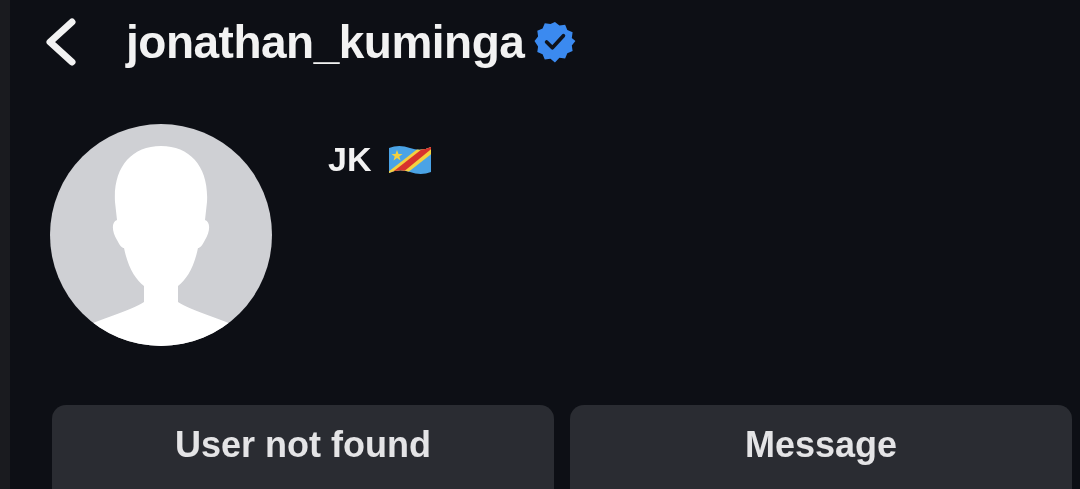 This screenshot has width=1080, height=489. Describe the element at coordinates (350, 159) in the screenshot. I see `display-name: JK` at that location.